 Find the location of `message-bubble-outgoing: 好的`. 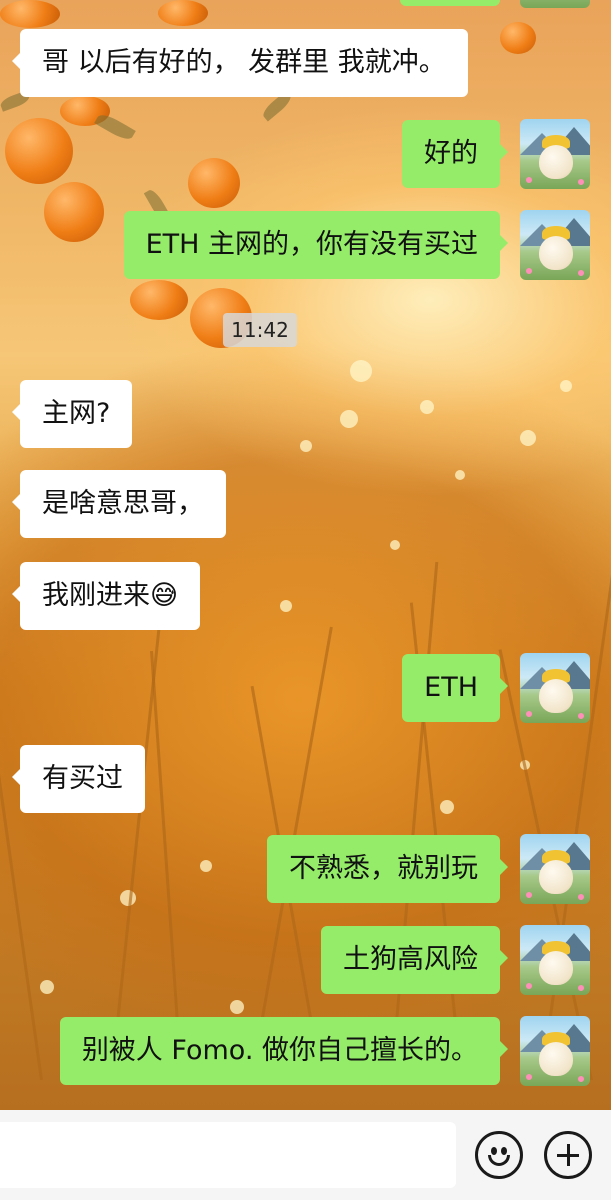

message-bubble-outgoing: 好的 is located at coordinates (455, 154).